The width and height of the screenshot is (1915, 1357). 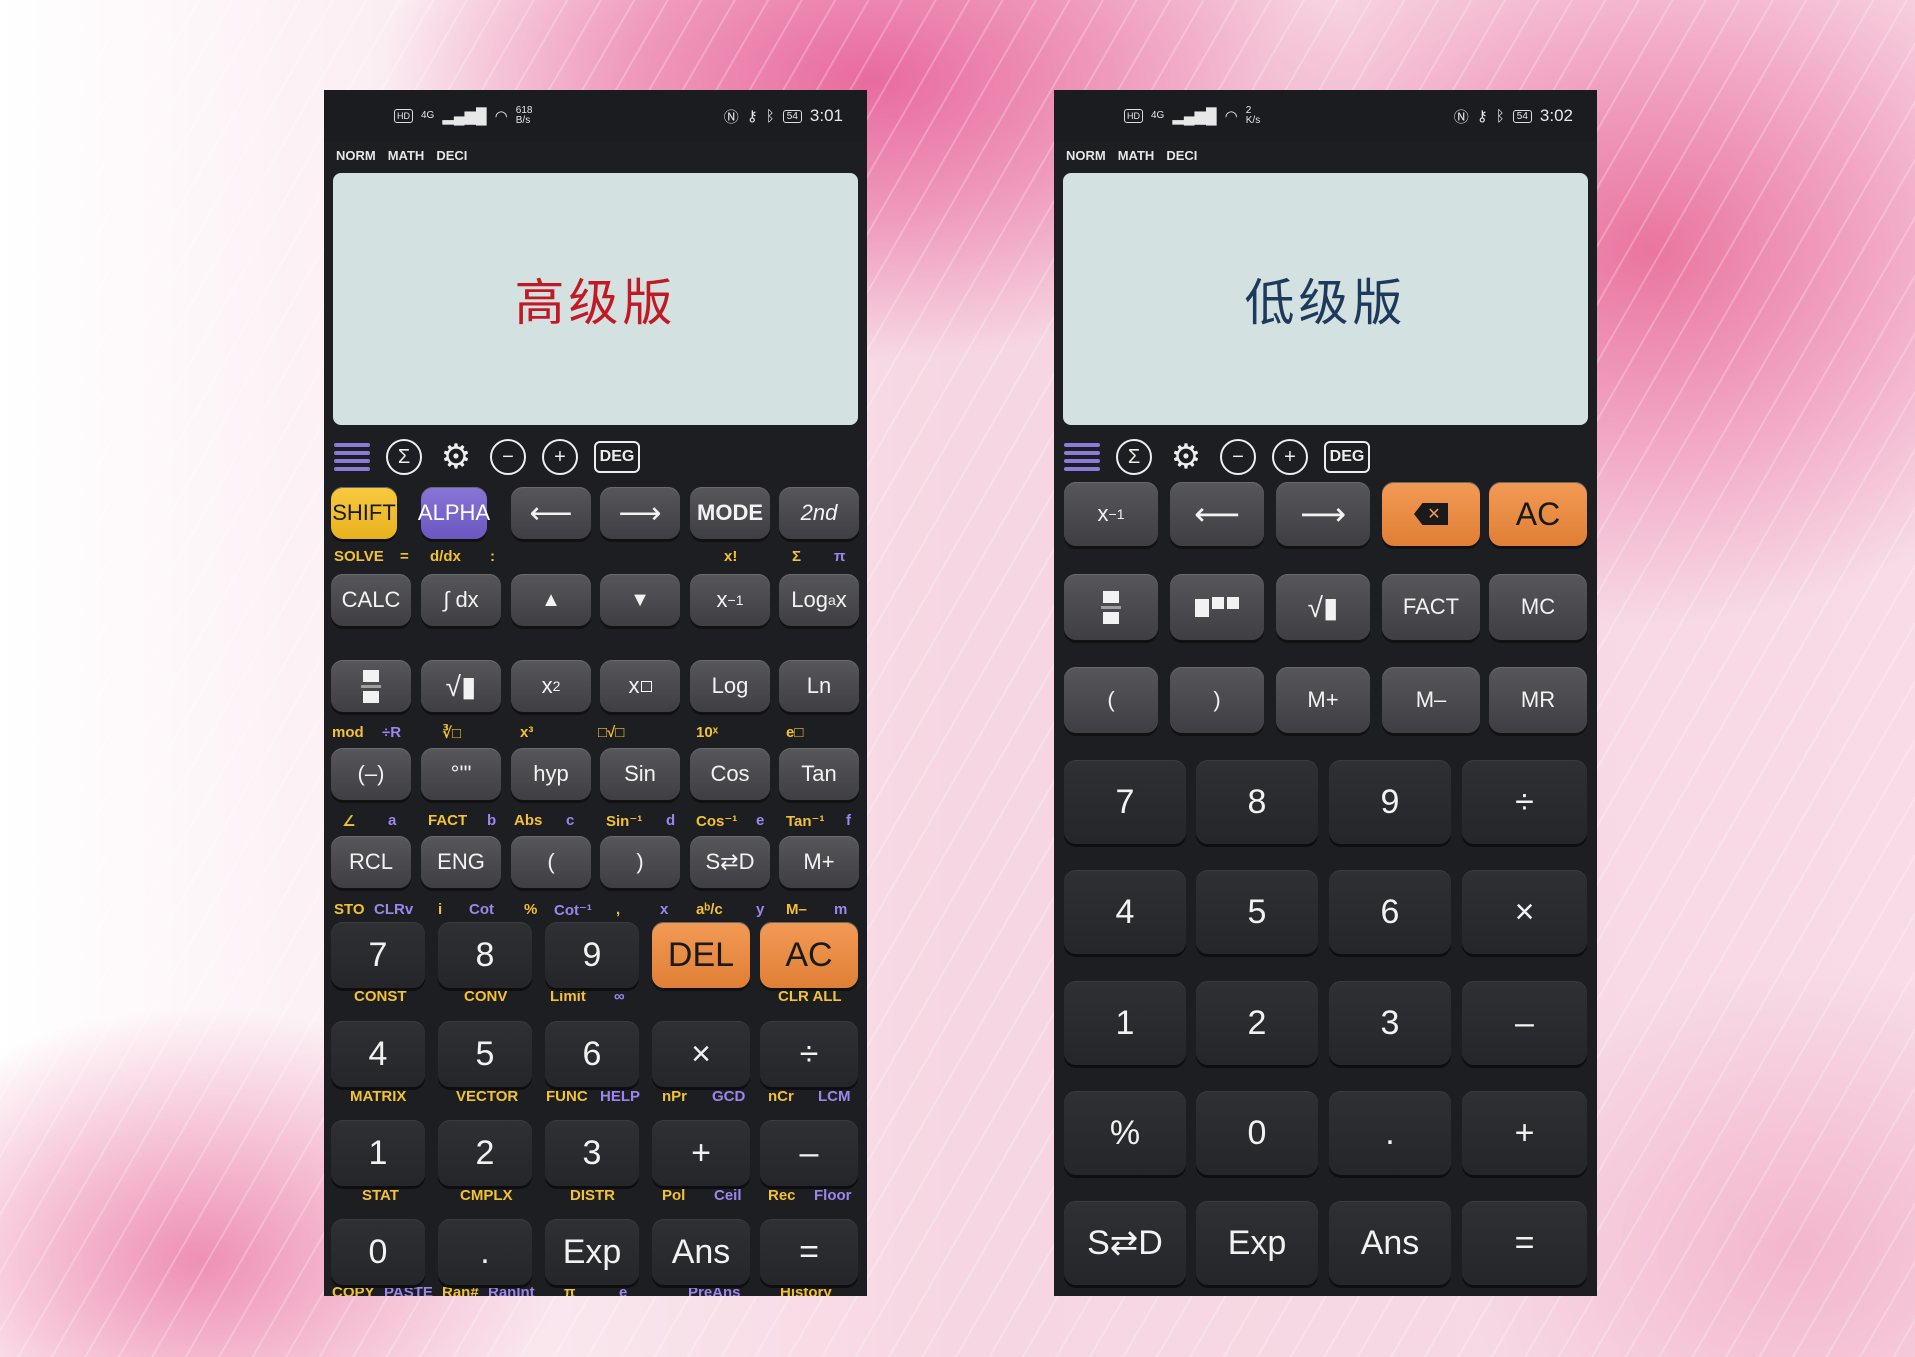 I want to click on ln-button: Ln, so click(x=819, y=686).